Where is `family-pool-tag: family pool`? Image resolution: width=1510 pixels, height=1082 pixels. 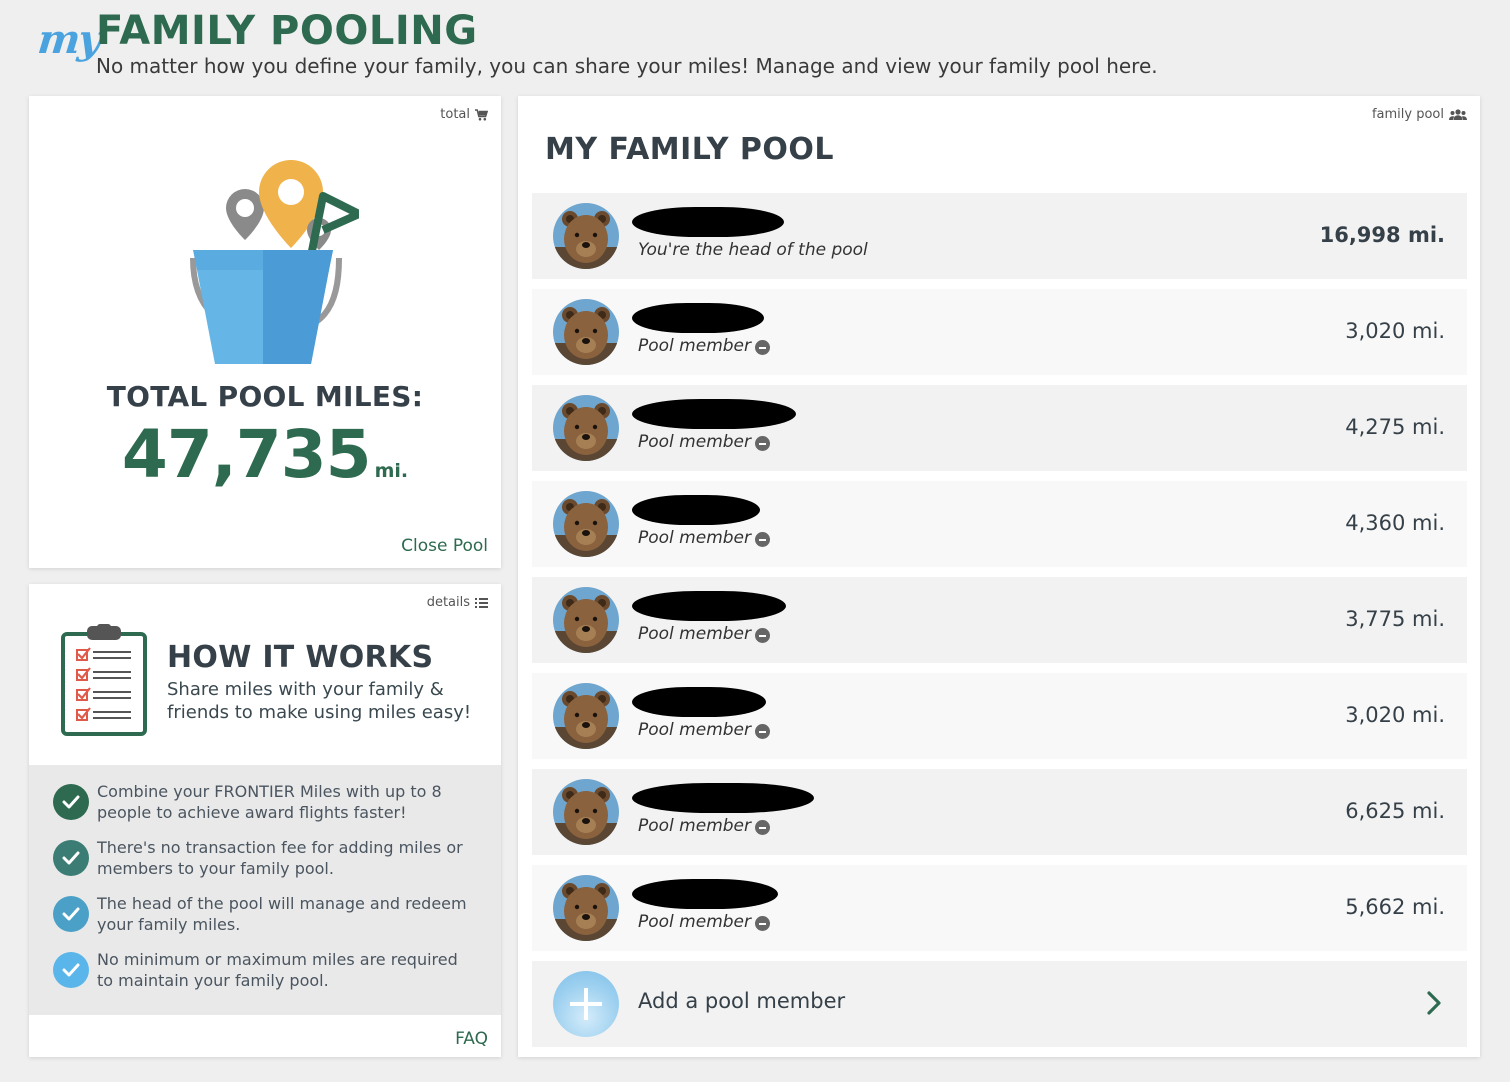
family-pool-tag: family pool is located at coordinates (1419, 114).